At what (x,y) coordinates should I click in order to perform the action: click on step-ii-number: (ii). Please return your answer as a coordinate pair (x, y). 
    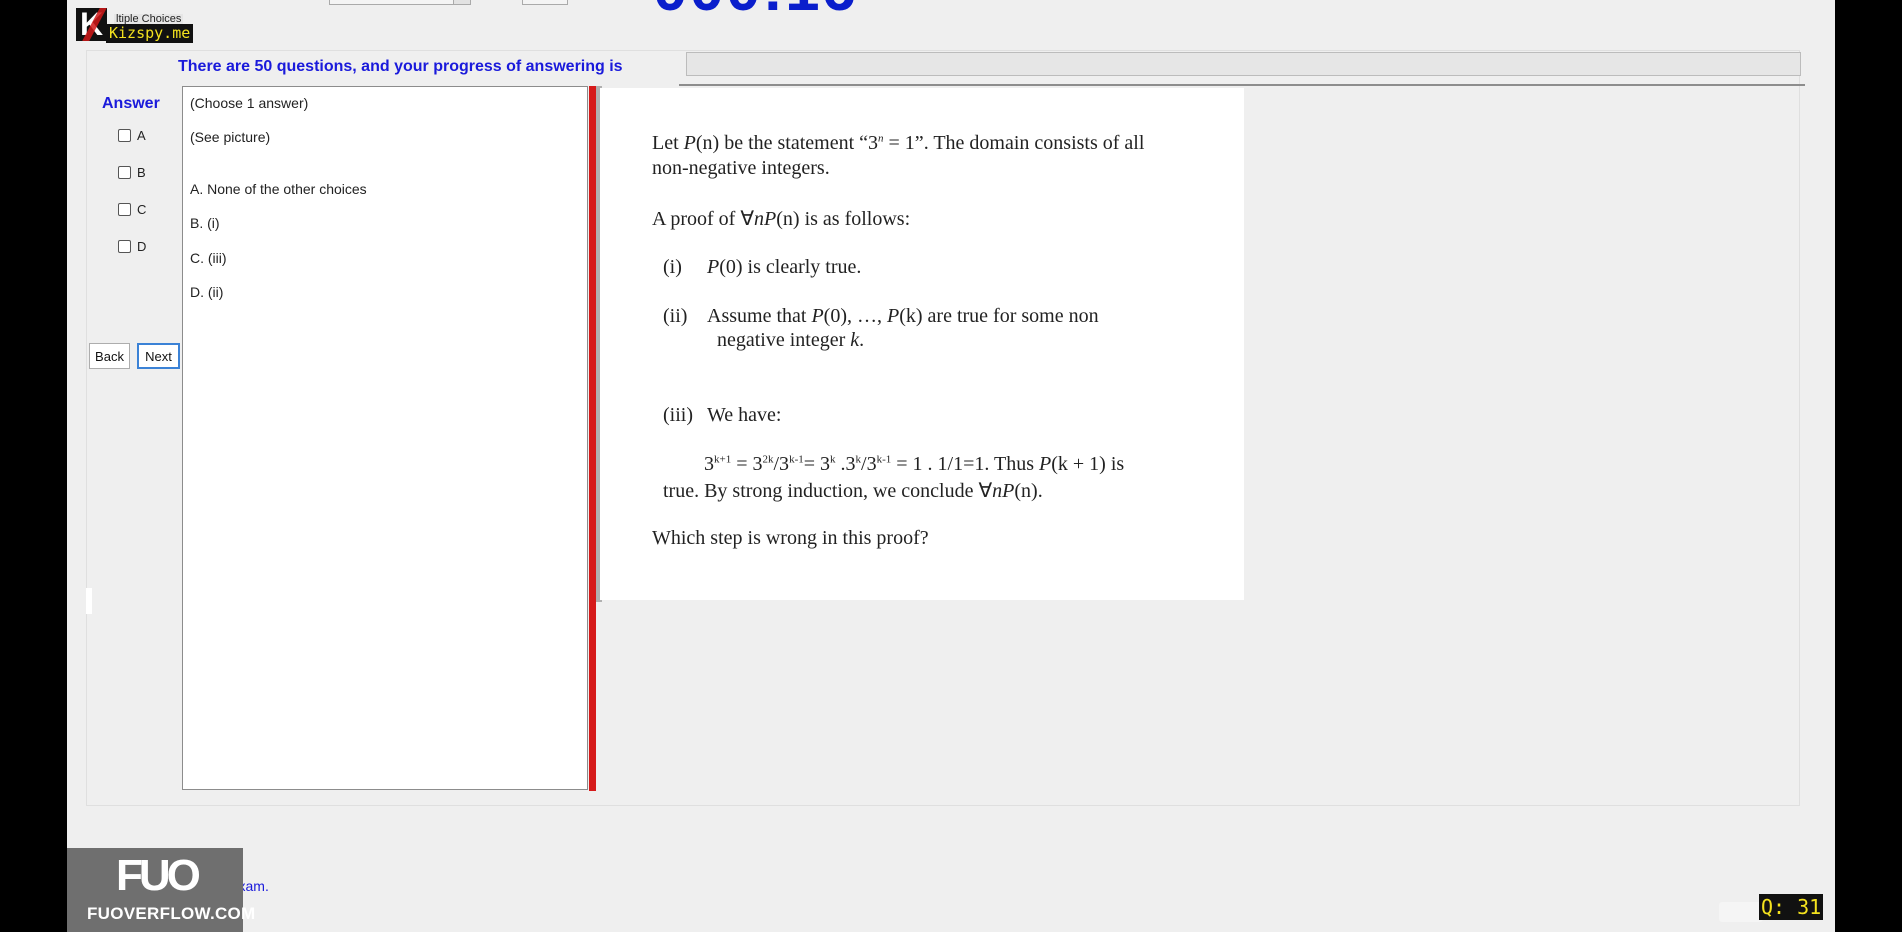
    Looking at the image, I should click on (675, 316).